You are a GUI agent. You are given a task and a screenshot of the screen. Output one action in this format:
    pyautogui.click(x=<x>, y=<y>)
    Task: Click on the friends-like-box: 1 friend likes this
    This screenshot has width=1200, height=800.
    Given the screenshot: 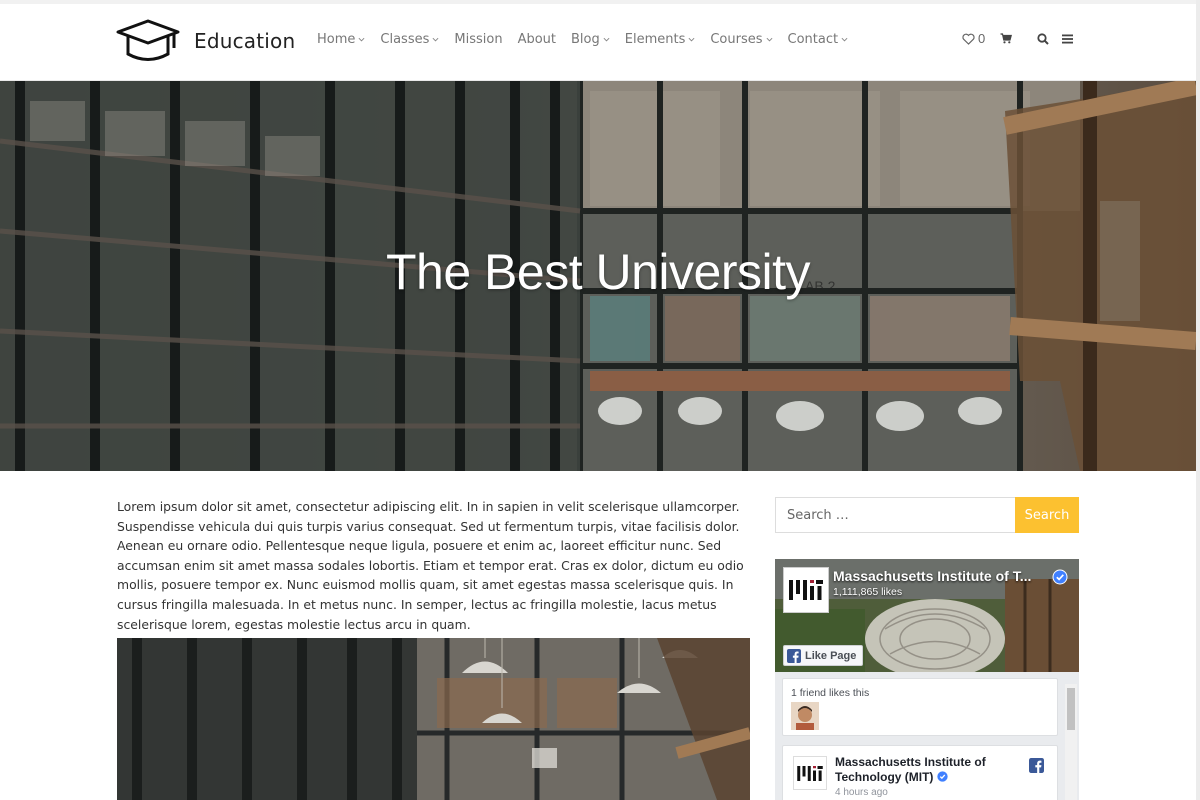 What is the action you would take?
    pyautogui.click(x=920, y=707)
    